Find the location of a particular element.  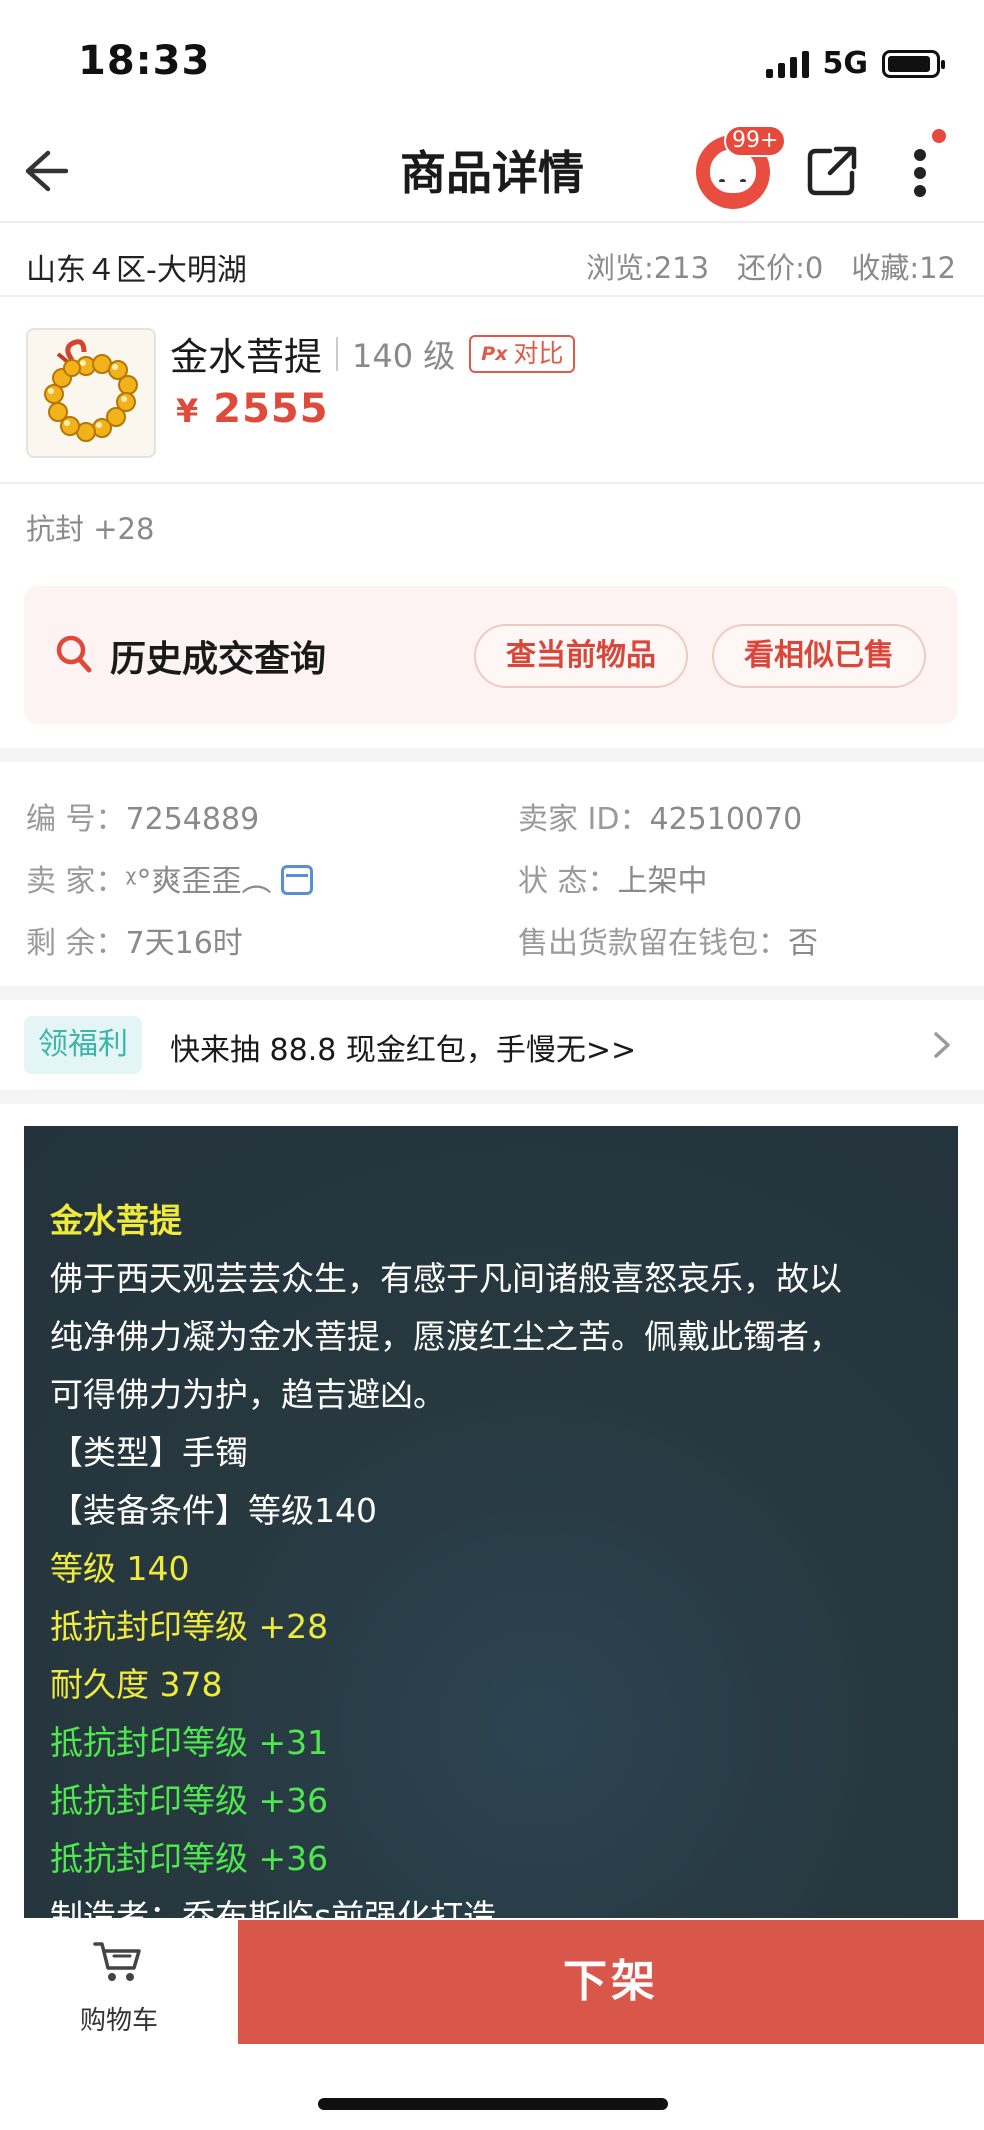

chevron-right-icon is located at coordinates (942, 1045).